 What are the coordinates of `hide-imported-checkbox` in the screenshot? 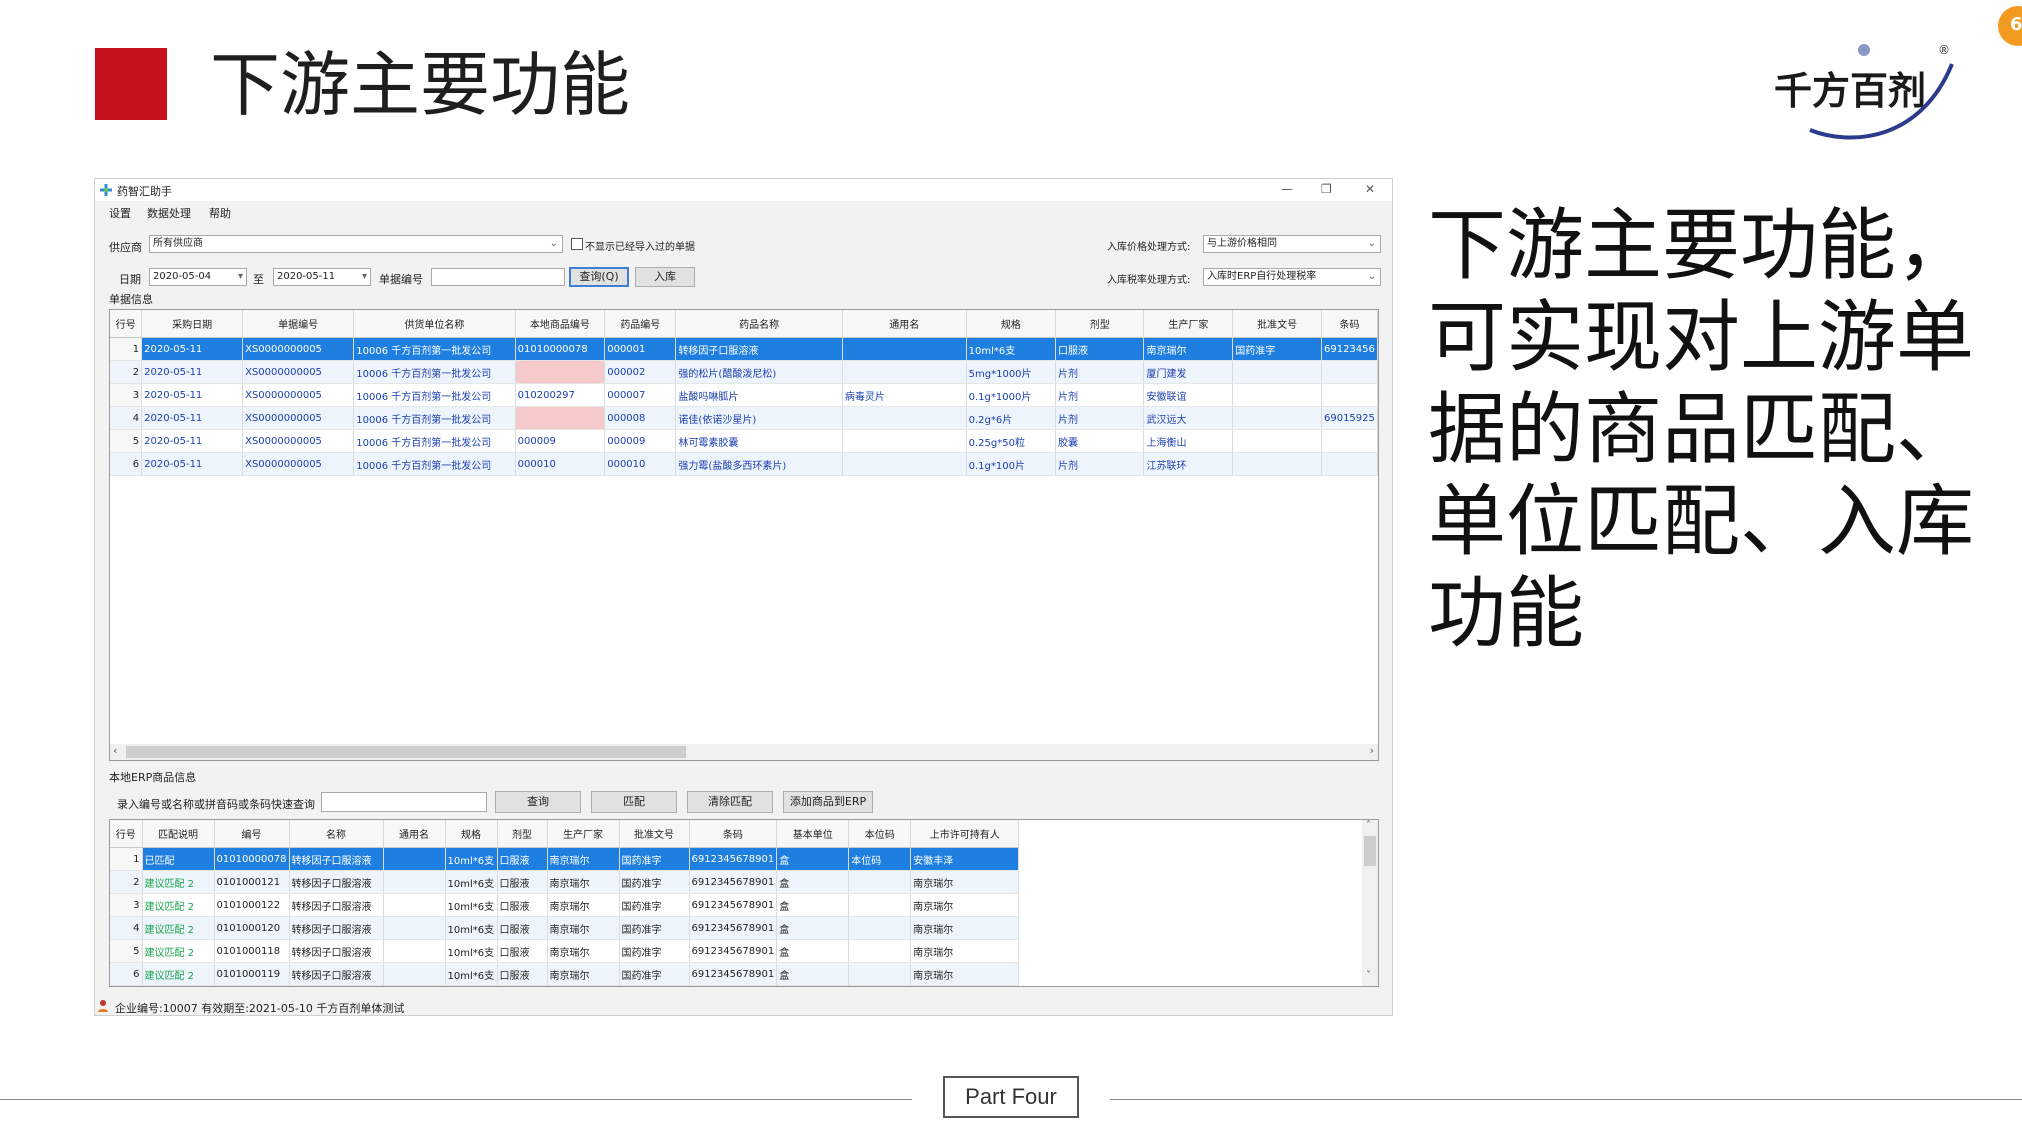 It's located at (577, 244).